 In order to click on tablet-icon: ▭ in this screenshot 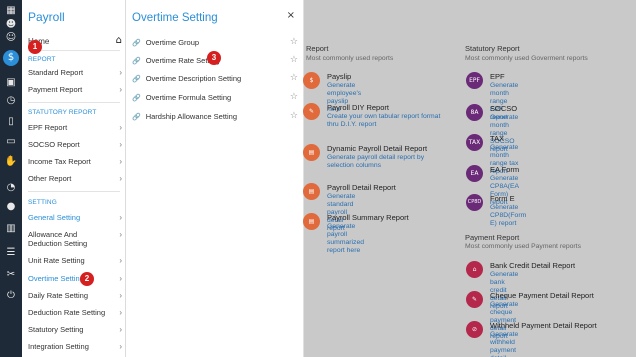, I will do `click(11, 142)`.